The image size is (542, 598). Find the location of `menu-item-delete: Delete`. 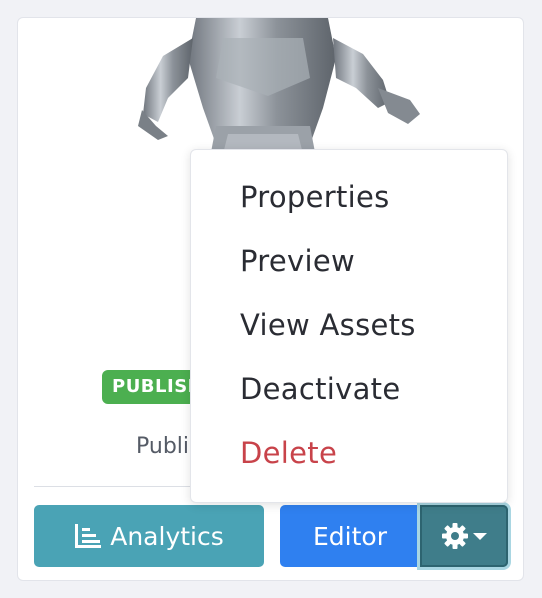

menu-item-delete: Delete is located at coordinates (288, 453).